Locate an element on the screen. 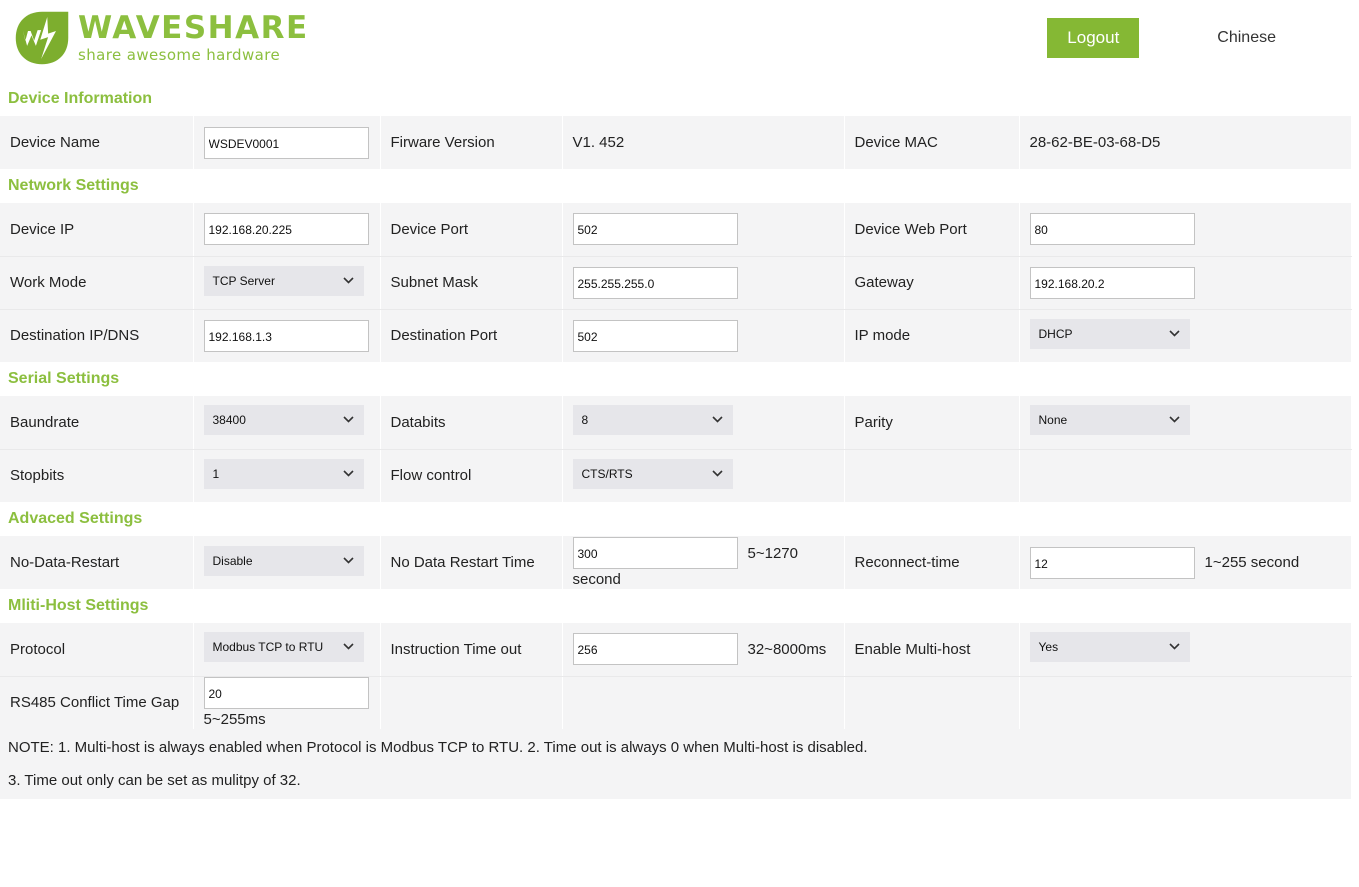  table-row: Device IP Device Port Device Web Port is located at coordinates (676, 230).